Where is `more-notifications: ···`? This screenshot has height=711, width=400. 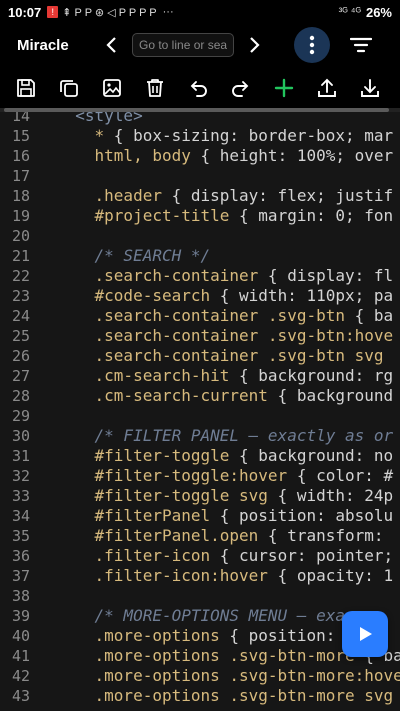 more-notifications: ··· is located at coordinates (168, 12).